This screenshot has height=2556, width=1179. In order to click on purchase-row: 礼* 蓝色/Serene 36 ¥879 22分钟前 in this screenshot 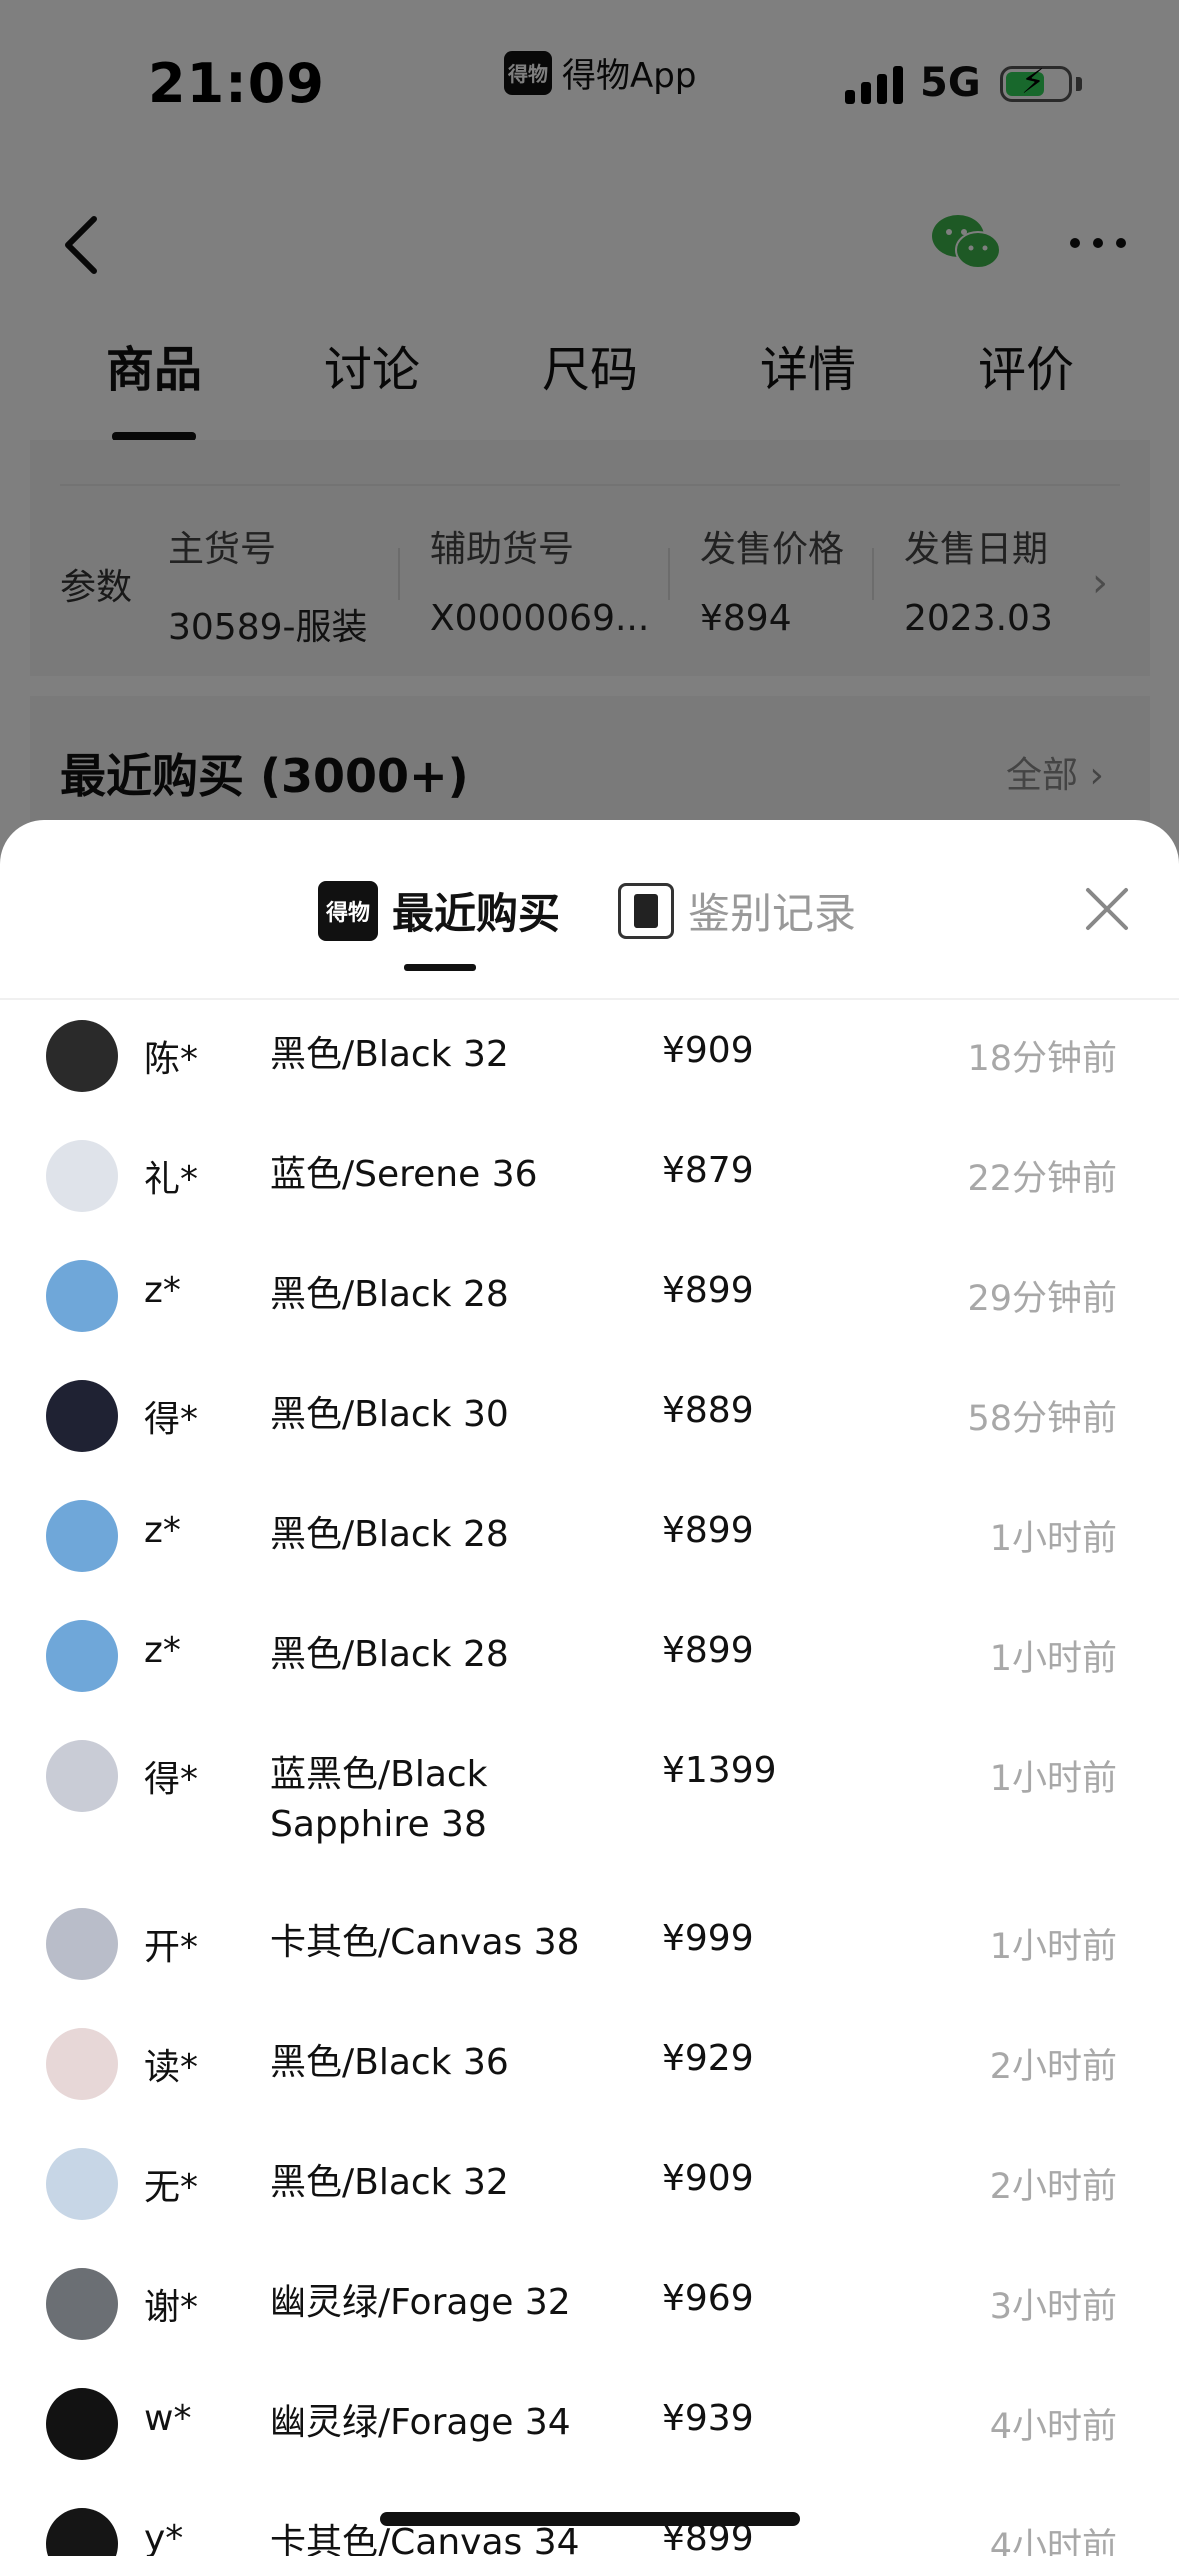, I will do `click(589, 1200)`.